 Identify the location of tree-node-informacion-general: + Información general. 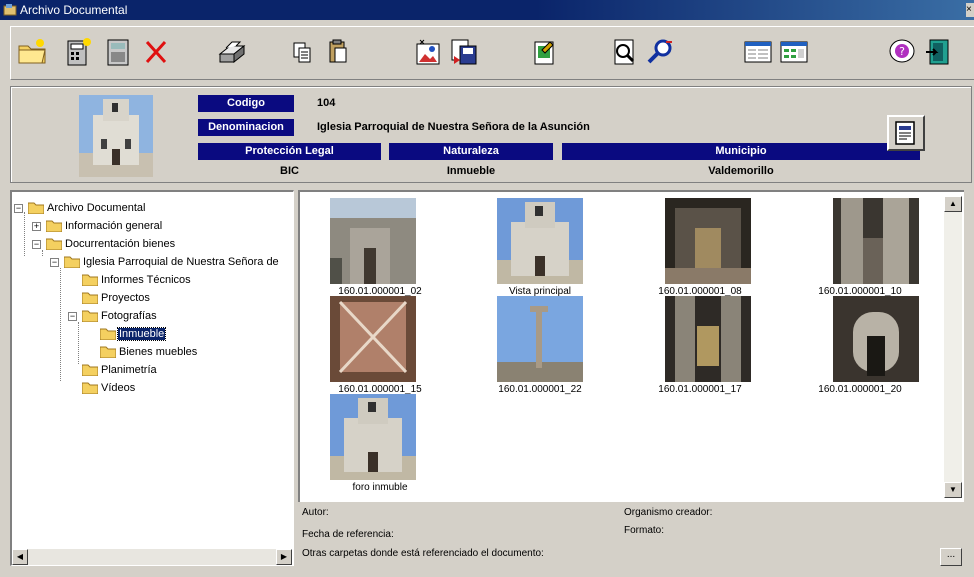
(97, 226).